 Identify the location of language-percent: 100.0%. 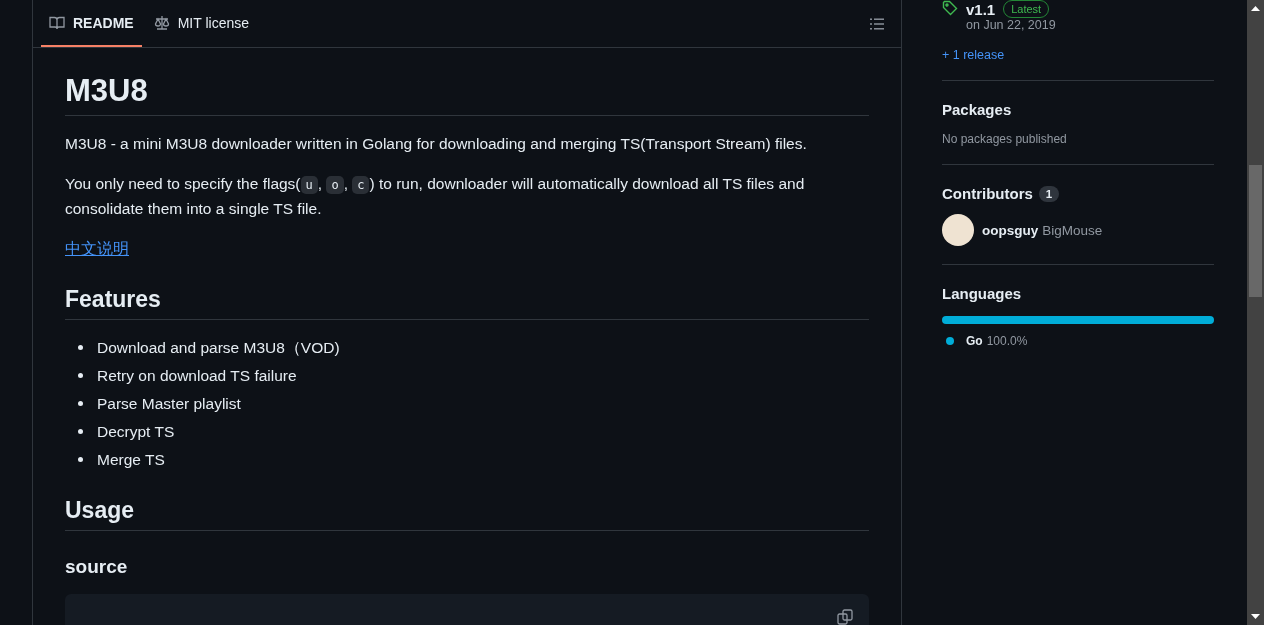
(1007, 341).